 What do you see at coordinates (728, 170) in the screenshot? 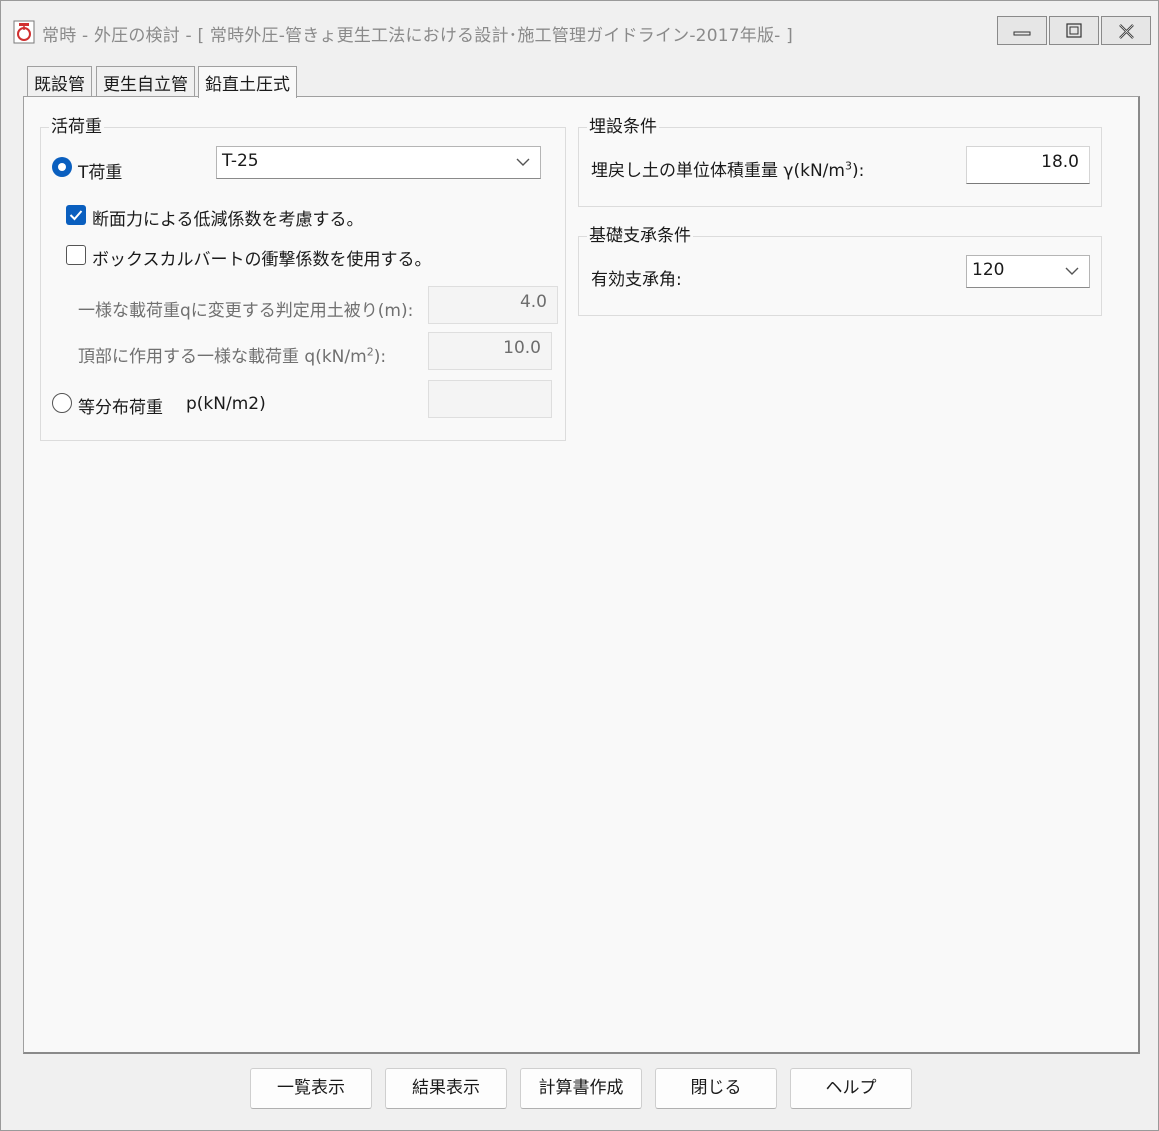
I see `unit-weight-label: 埋戻し土の単位体積重量 γ(kN/m3):` at bounding box center [728, 170].